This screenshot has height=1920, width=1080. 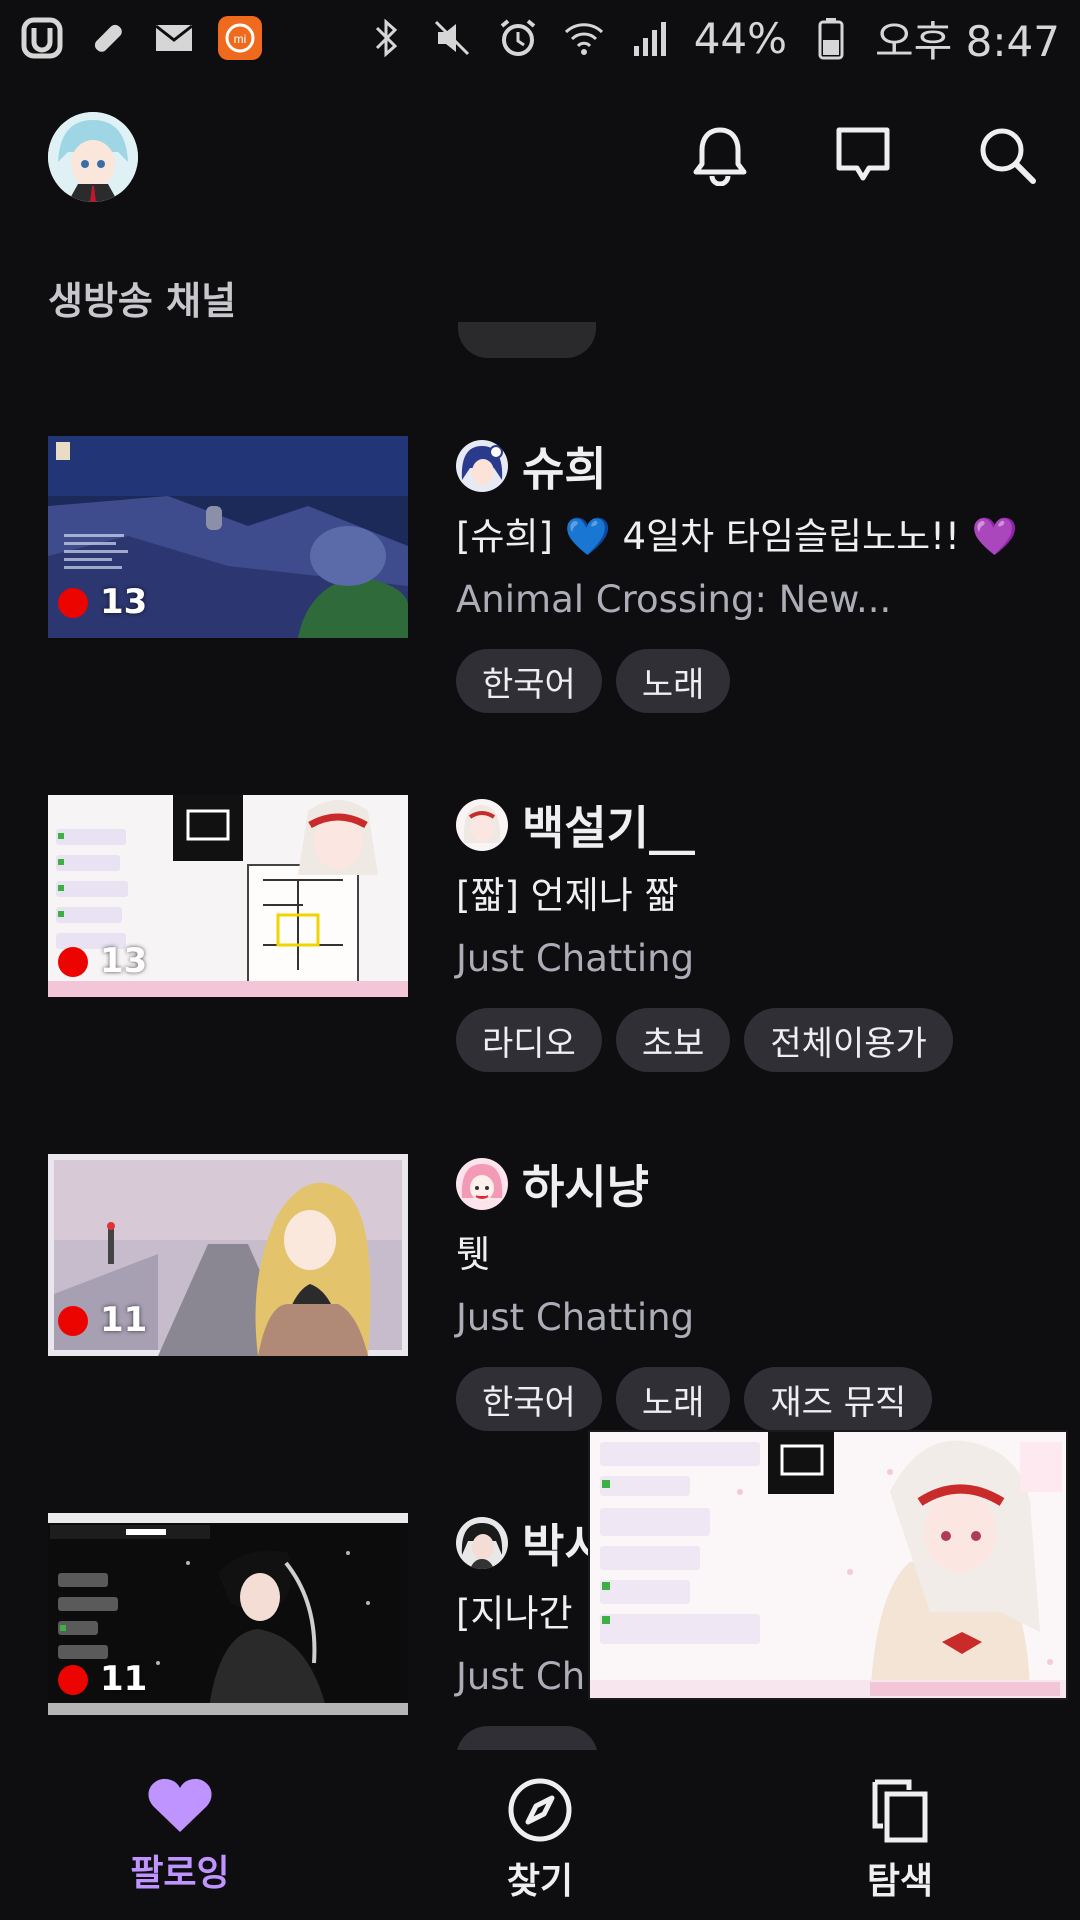 What do you see at coordinates (93, 157) in the screenshot?
I see `user-avatar` at bounding box center [93, 157].